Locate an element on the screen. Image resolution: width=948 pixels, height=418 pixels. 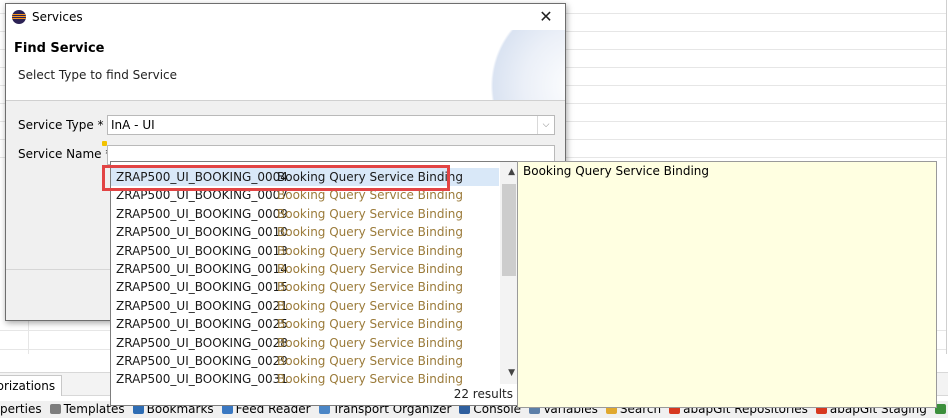
dialog-header: Find Service Select Type to find Service is located at coordinates (285, 65).